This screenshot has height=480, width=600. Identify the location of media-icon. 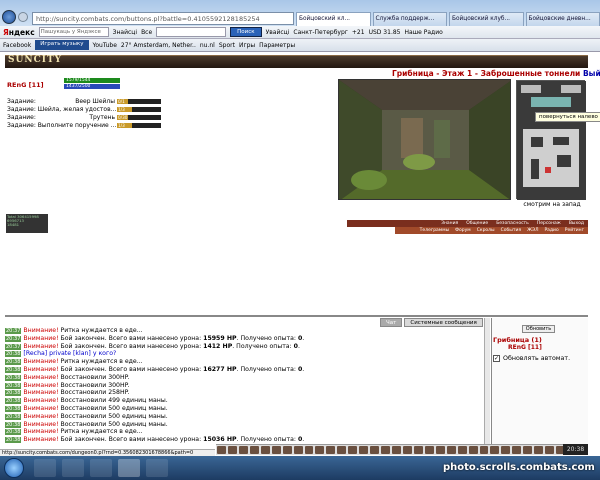
(101, 468).